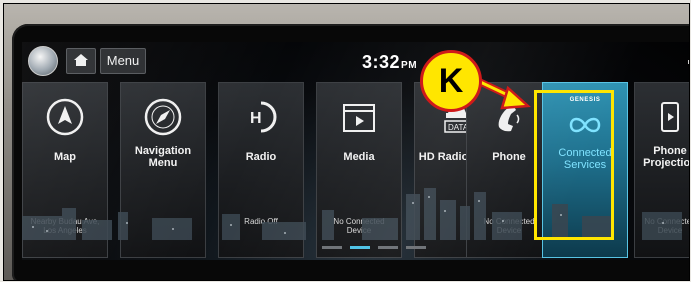  What do you see at coordinates (409, 65) in the screenshot?
I see `clock-ampm: PM` at bounding box center [409, 65].